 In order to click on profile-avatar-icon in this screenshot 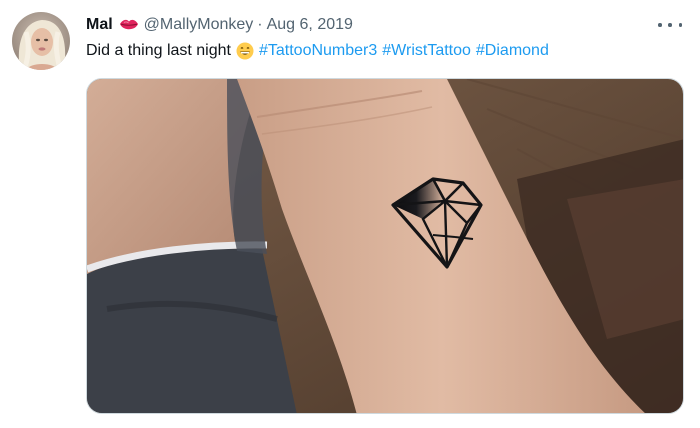, I will do `click(41, 41)`.